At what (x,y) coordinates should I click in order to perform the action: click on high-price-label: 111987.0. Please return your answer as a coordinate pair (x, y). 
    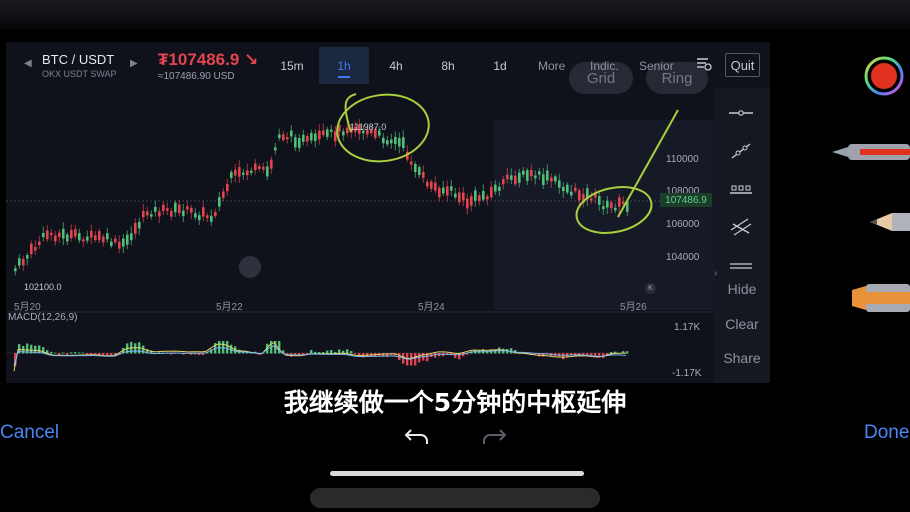
    Looking at the image, I should click on (368, 127).